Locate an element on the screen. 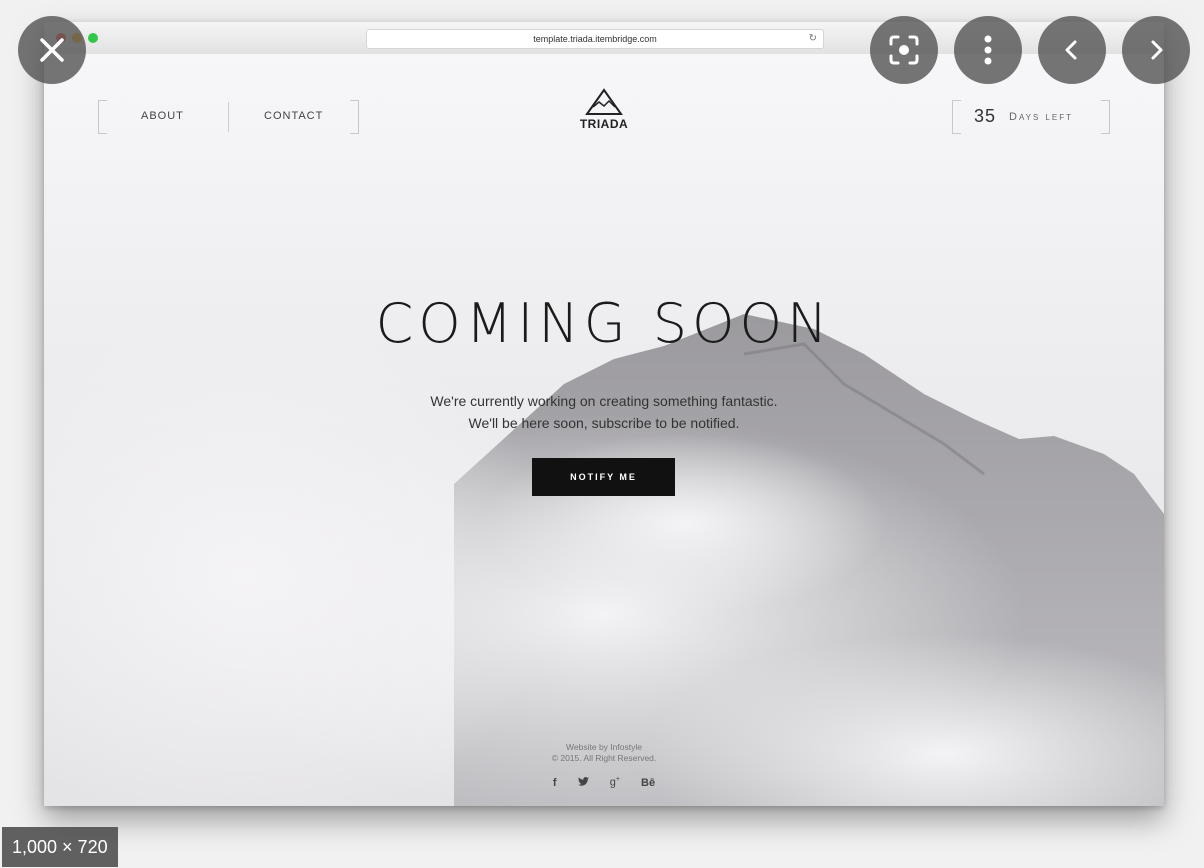 The image size is (1204, 868). footer-copyright: © 2015. All Right Reserved. is located at coordinates (604, 758).